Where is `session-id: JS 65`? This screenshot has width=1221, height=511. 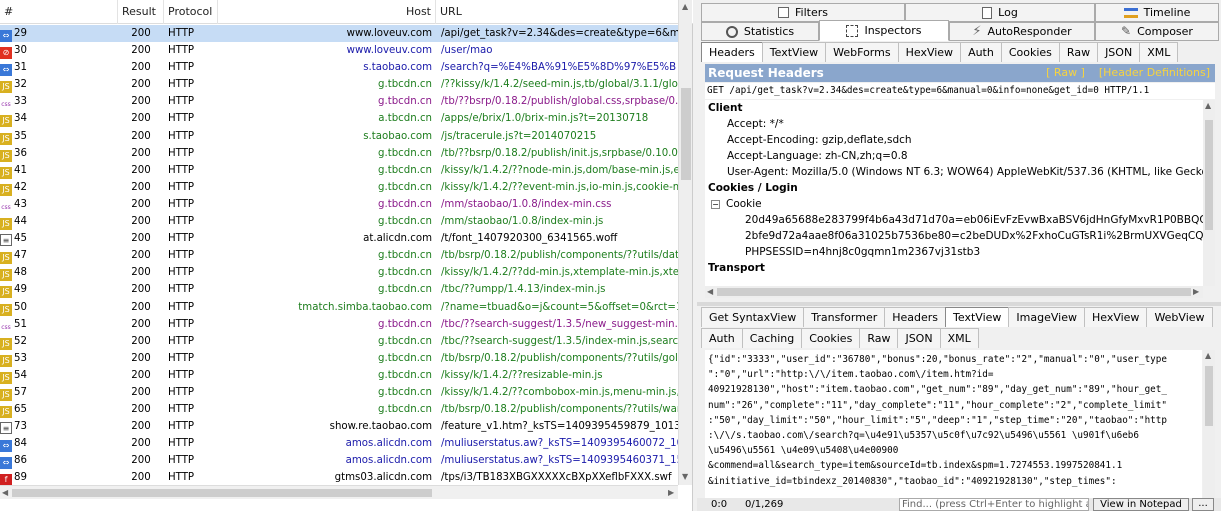
session-id: JS 65 is located at coordinates (59, 410).